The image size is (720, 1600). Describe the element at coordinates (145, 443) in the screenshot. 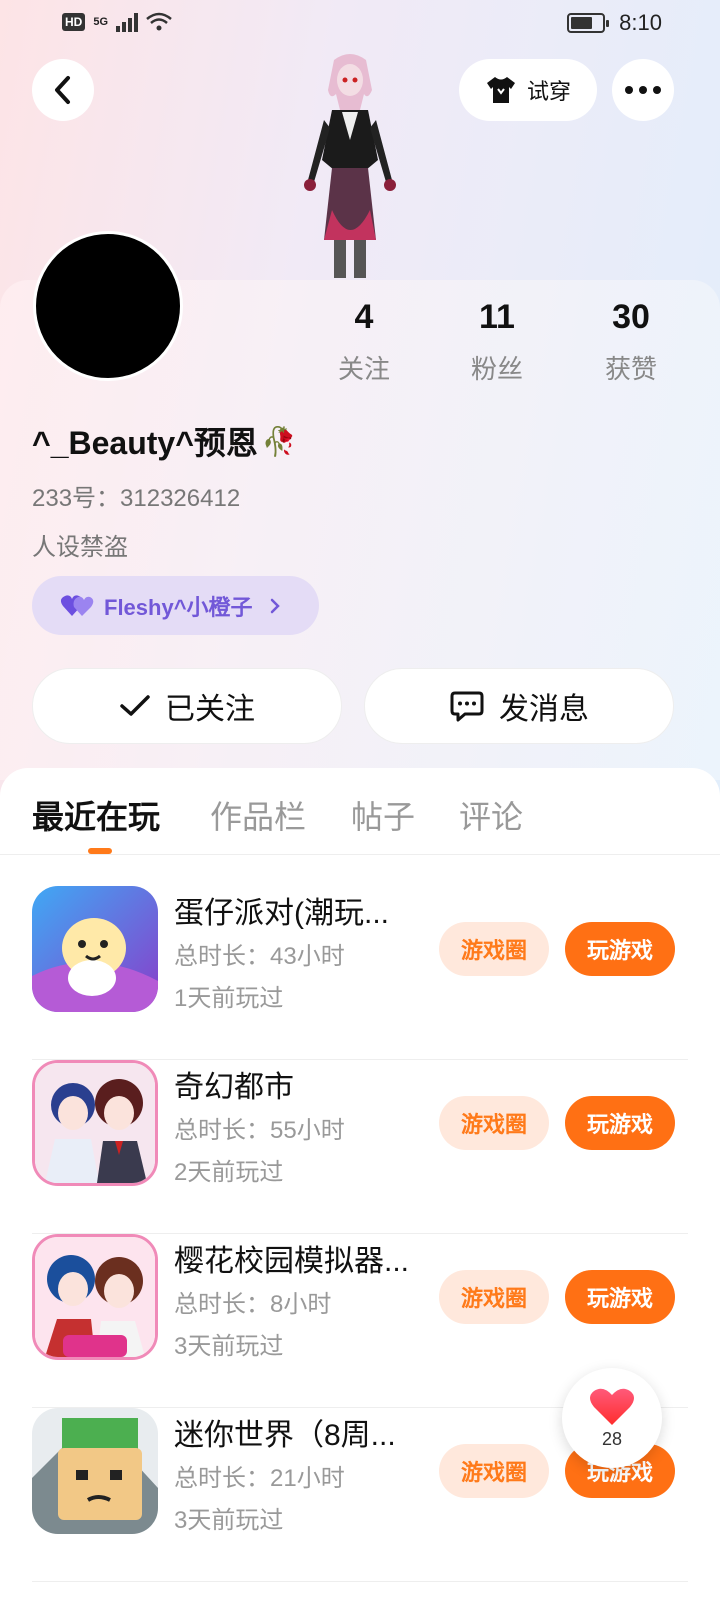

I see `username-text: ^_Beauty^预恩` at that location.